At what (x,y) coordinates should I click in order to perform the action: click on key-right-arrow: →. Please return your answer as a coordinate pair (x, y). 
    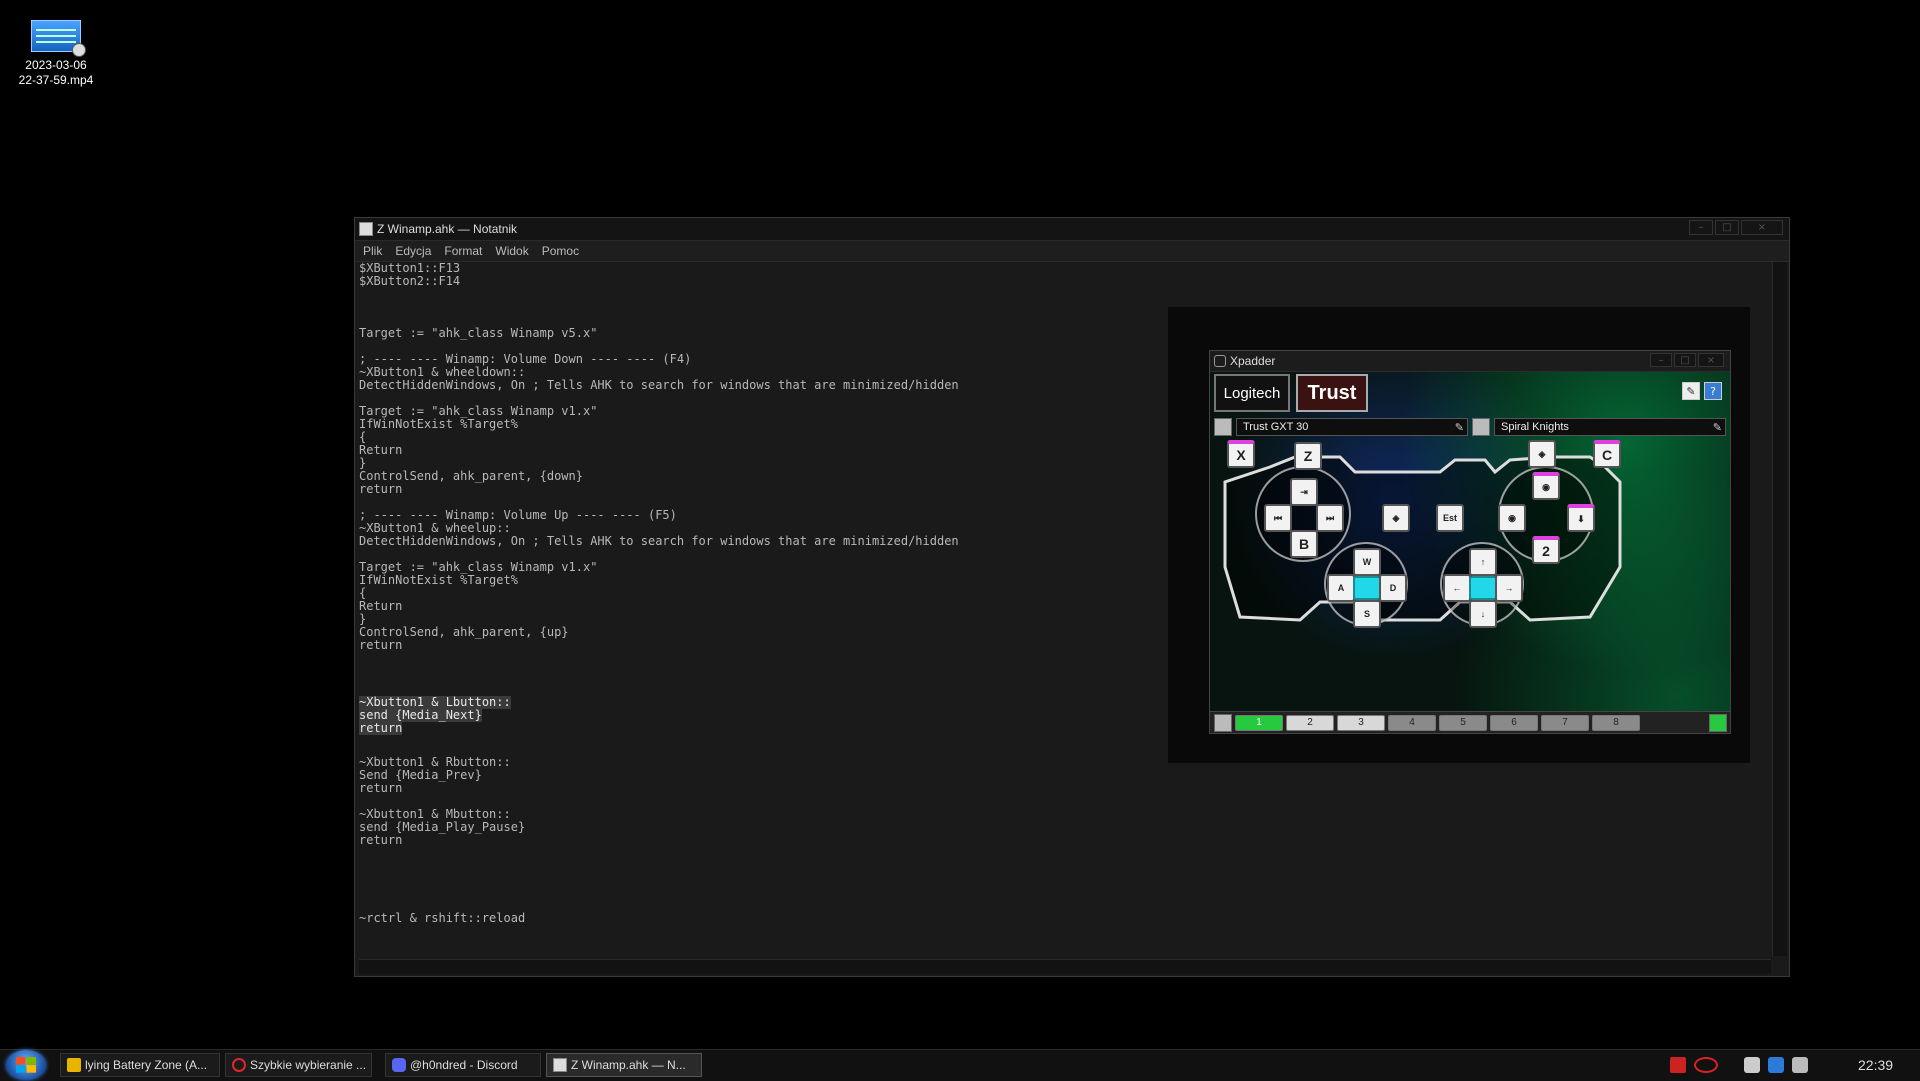
    Looking at the image, I should click on (1509, 588).